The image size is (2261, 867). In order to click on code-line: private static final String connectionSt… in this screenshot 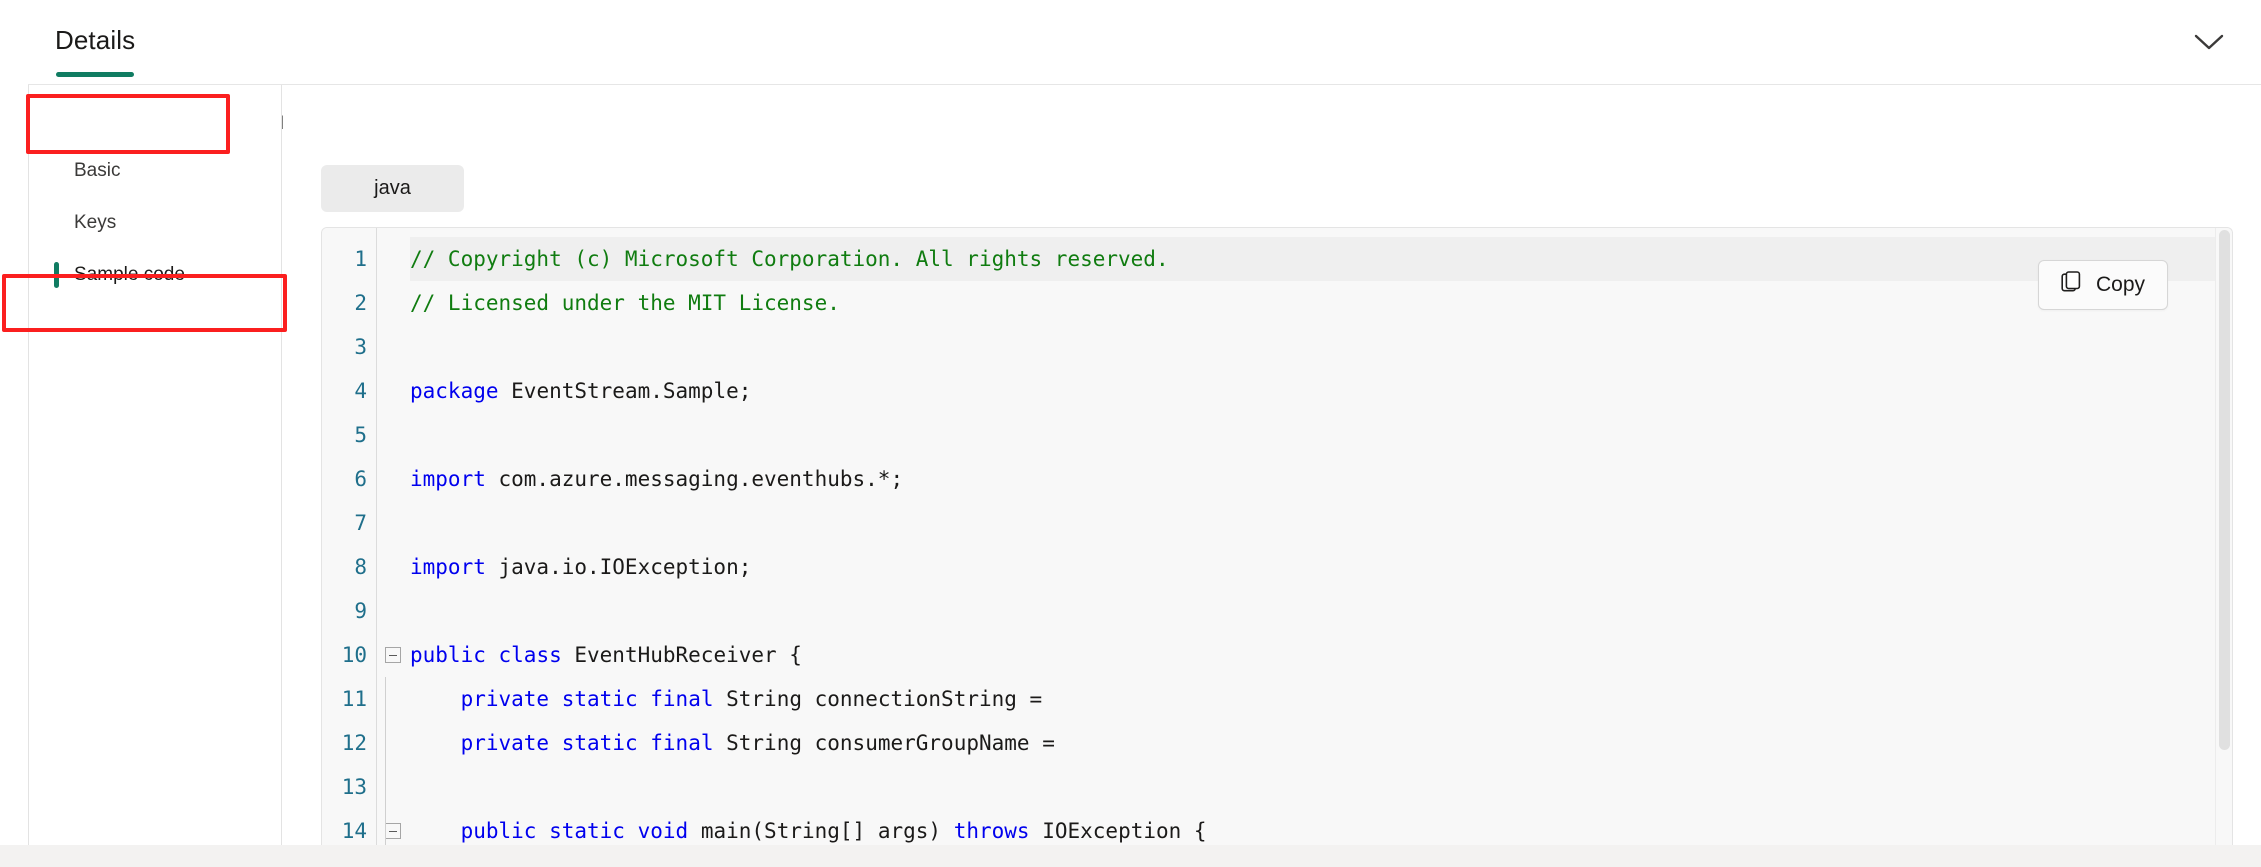, I will do `click(1321, 699)`.